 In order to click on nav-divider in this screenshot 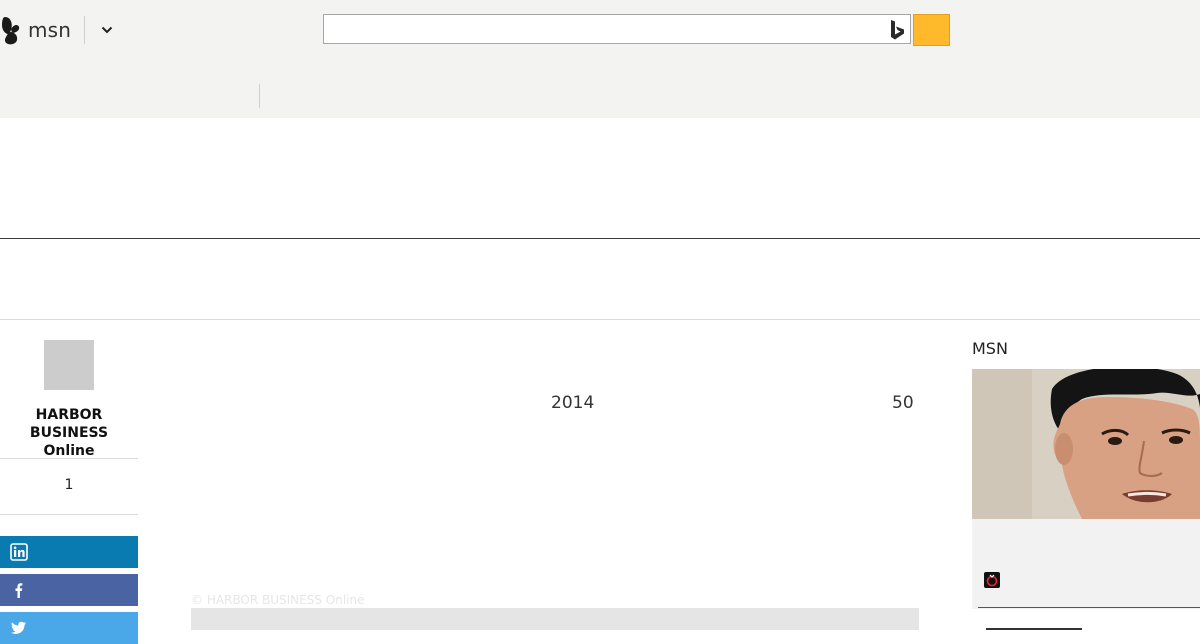, I will do `click(259, 96)`.